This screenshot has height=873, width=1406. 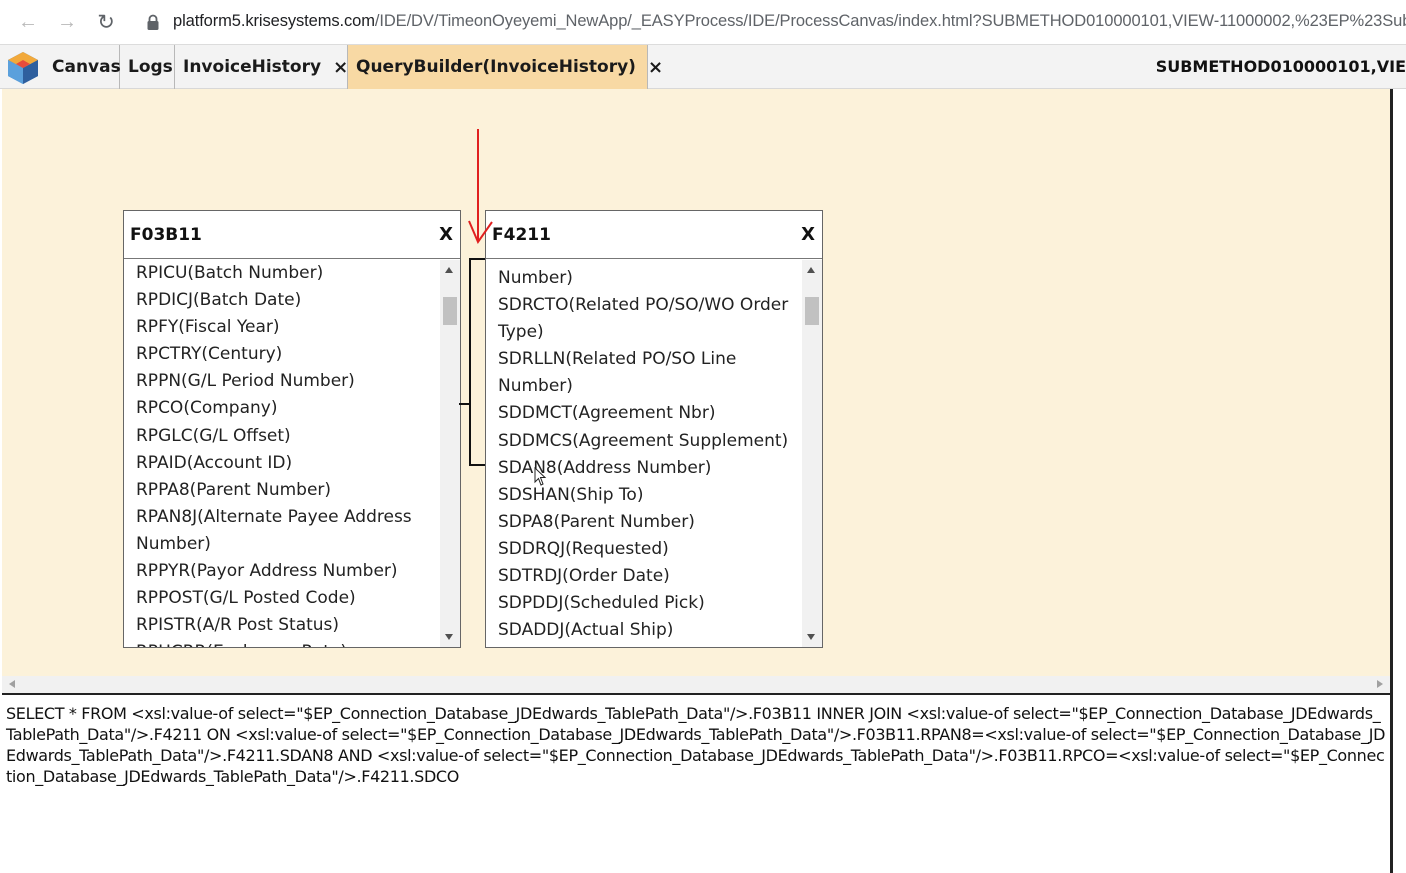 What do you see at coordinates (644, 549) in the screenshot?
I see `field-item: SDDRQJ(Requested)` at bounding box center [644, 549].